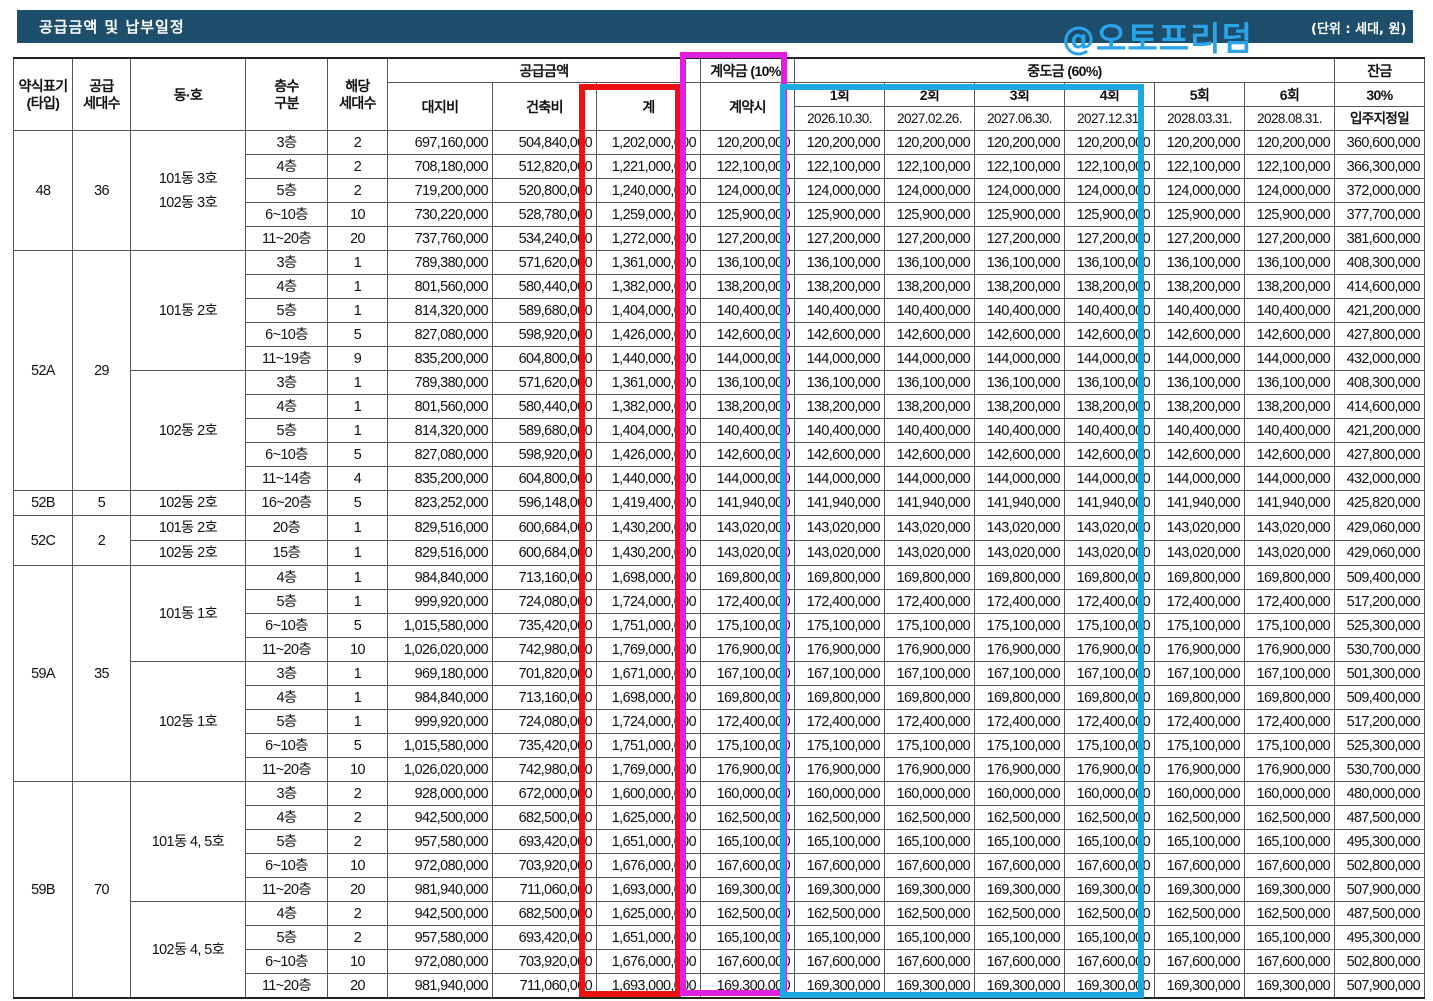  What do you see at coordinates (929, 769) in the screenshot?
I see `interim-cell-2: 176,900,000` at bounding box center [929, 769].